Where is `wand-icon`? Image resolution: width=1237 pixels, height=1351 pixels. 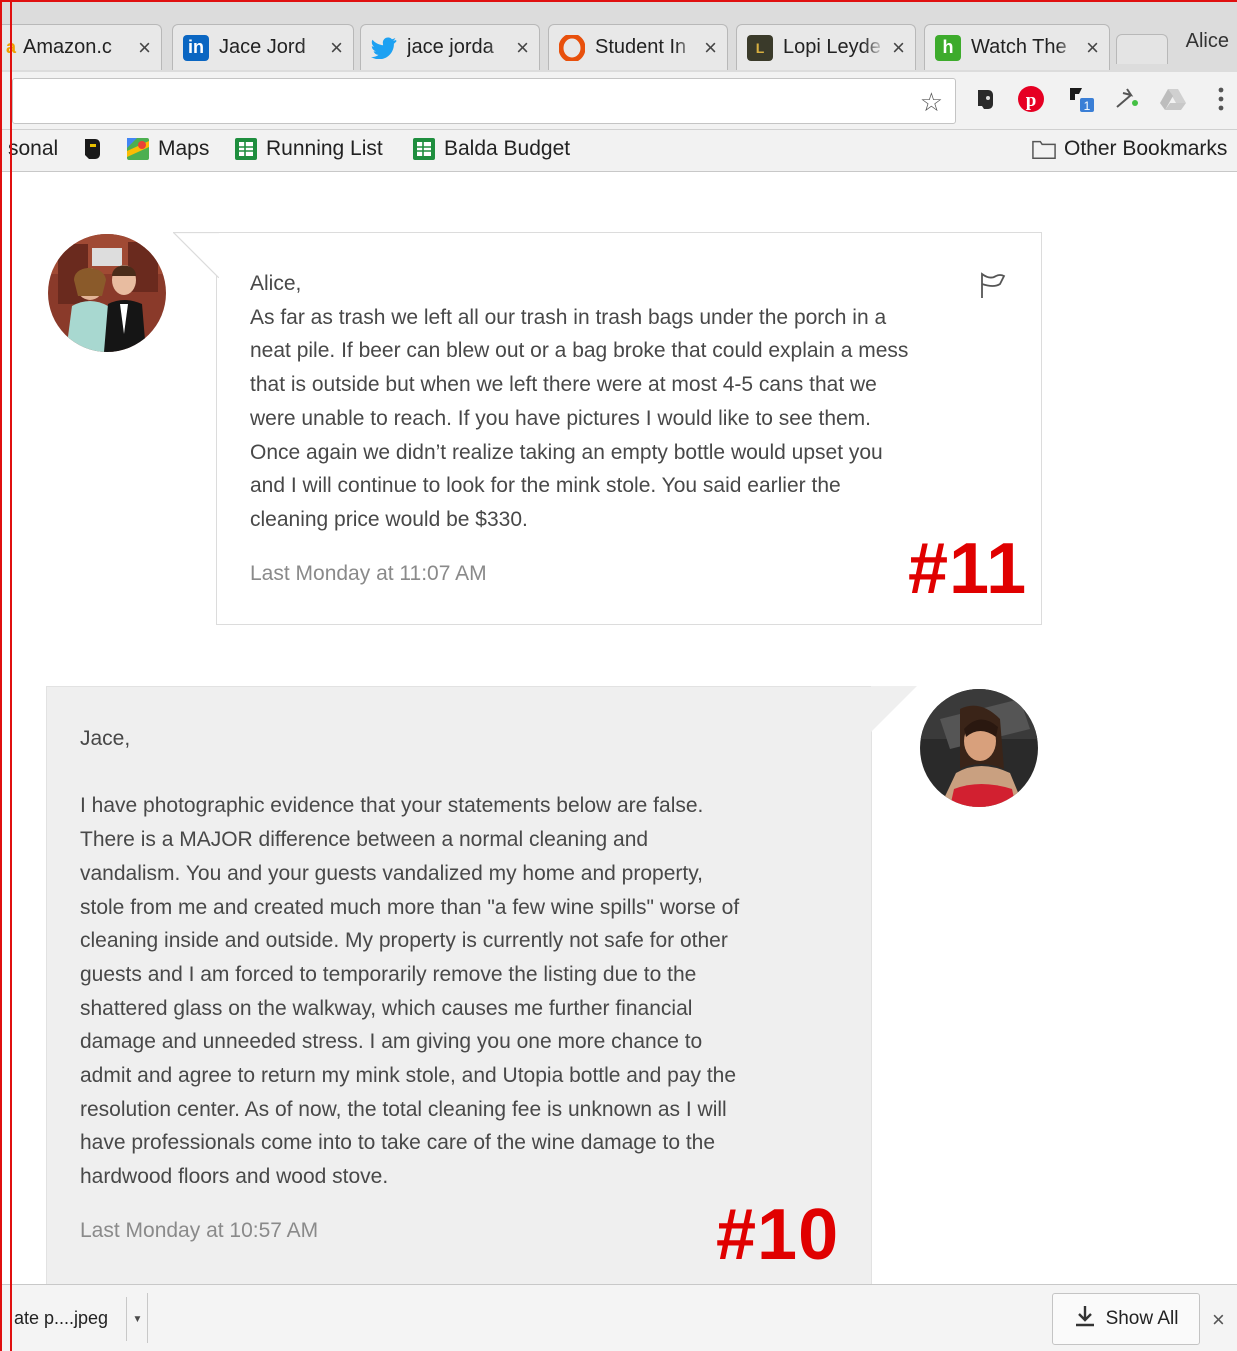 wand-icon is located at coordinates (1127, 99).